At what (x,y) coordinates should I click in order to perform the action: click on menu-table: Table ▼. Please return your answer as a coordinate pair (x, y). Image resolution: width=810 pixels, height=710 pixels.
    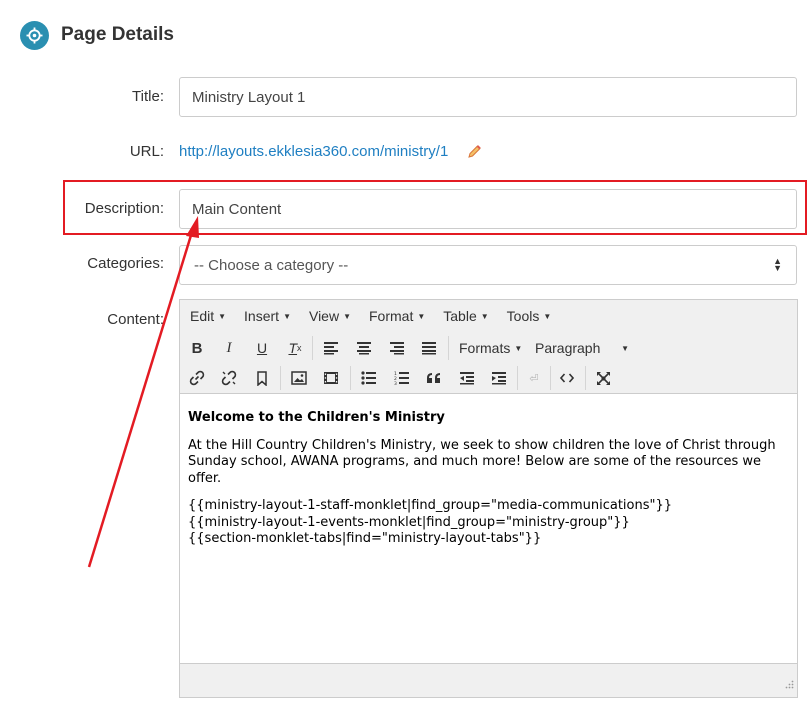
    Looking at the image, I should click on (465, 316).